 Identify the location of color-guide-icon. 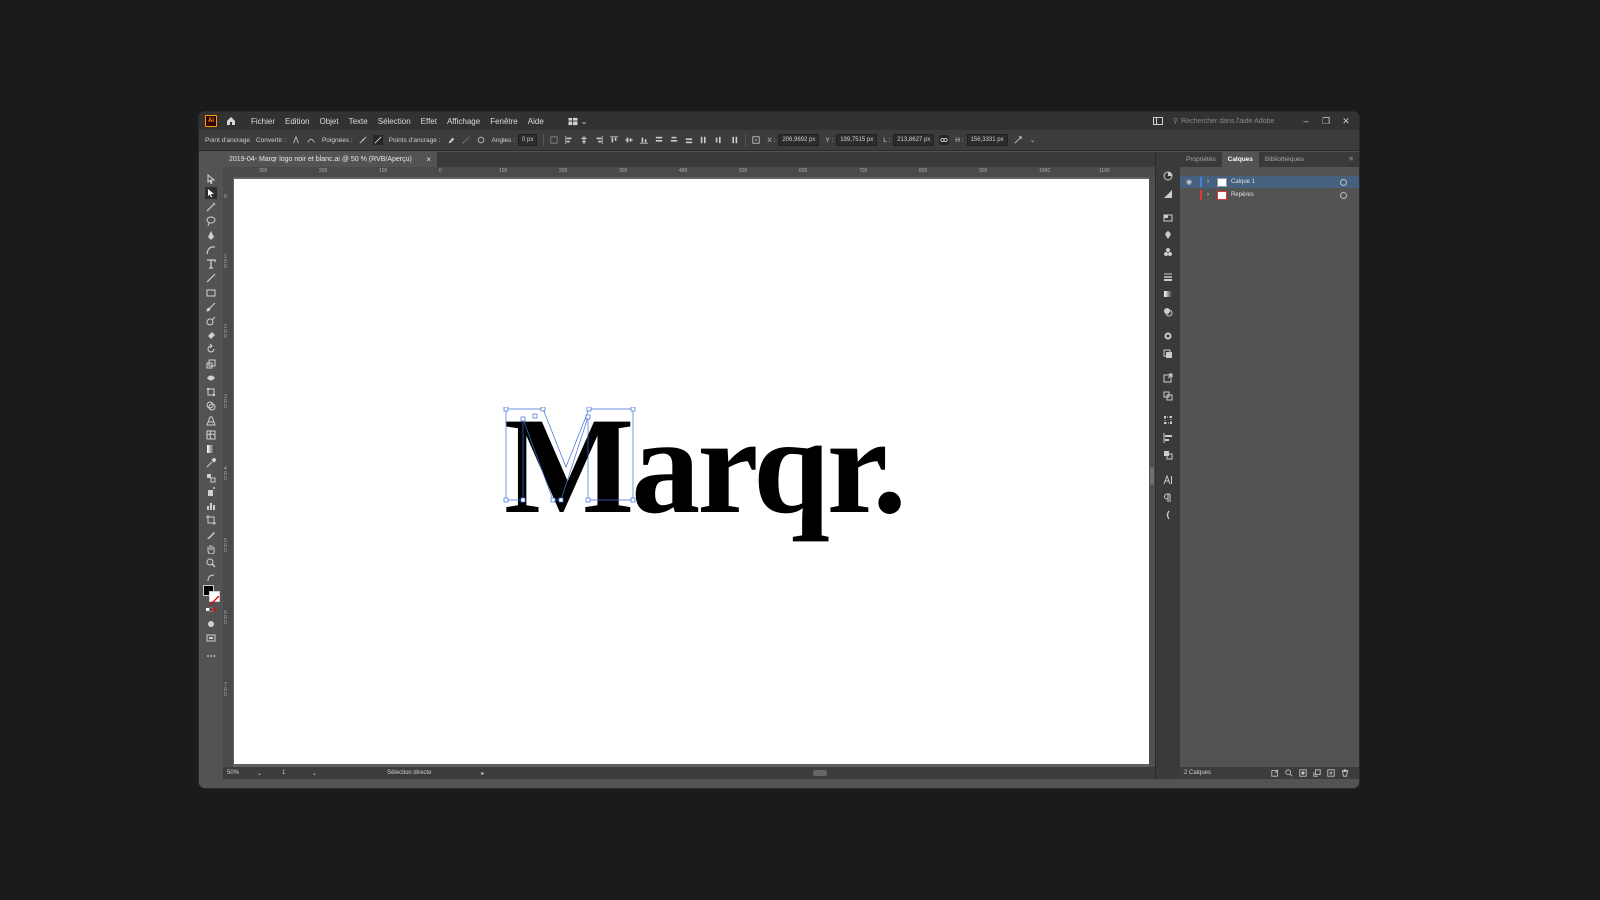
(1168, 174).